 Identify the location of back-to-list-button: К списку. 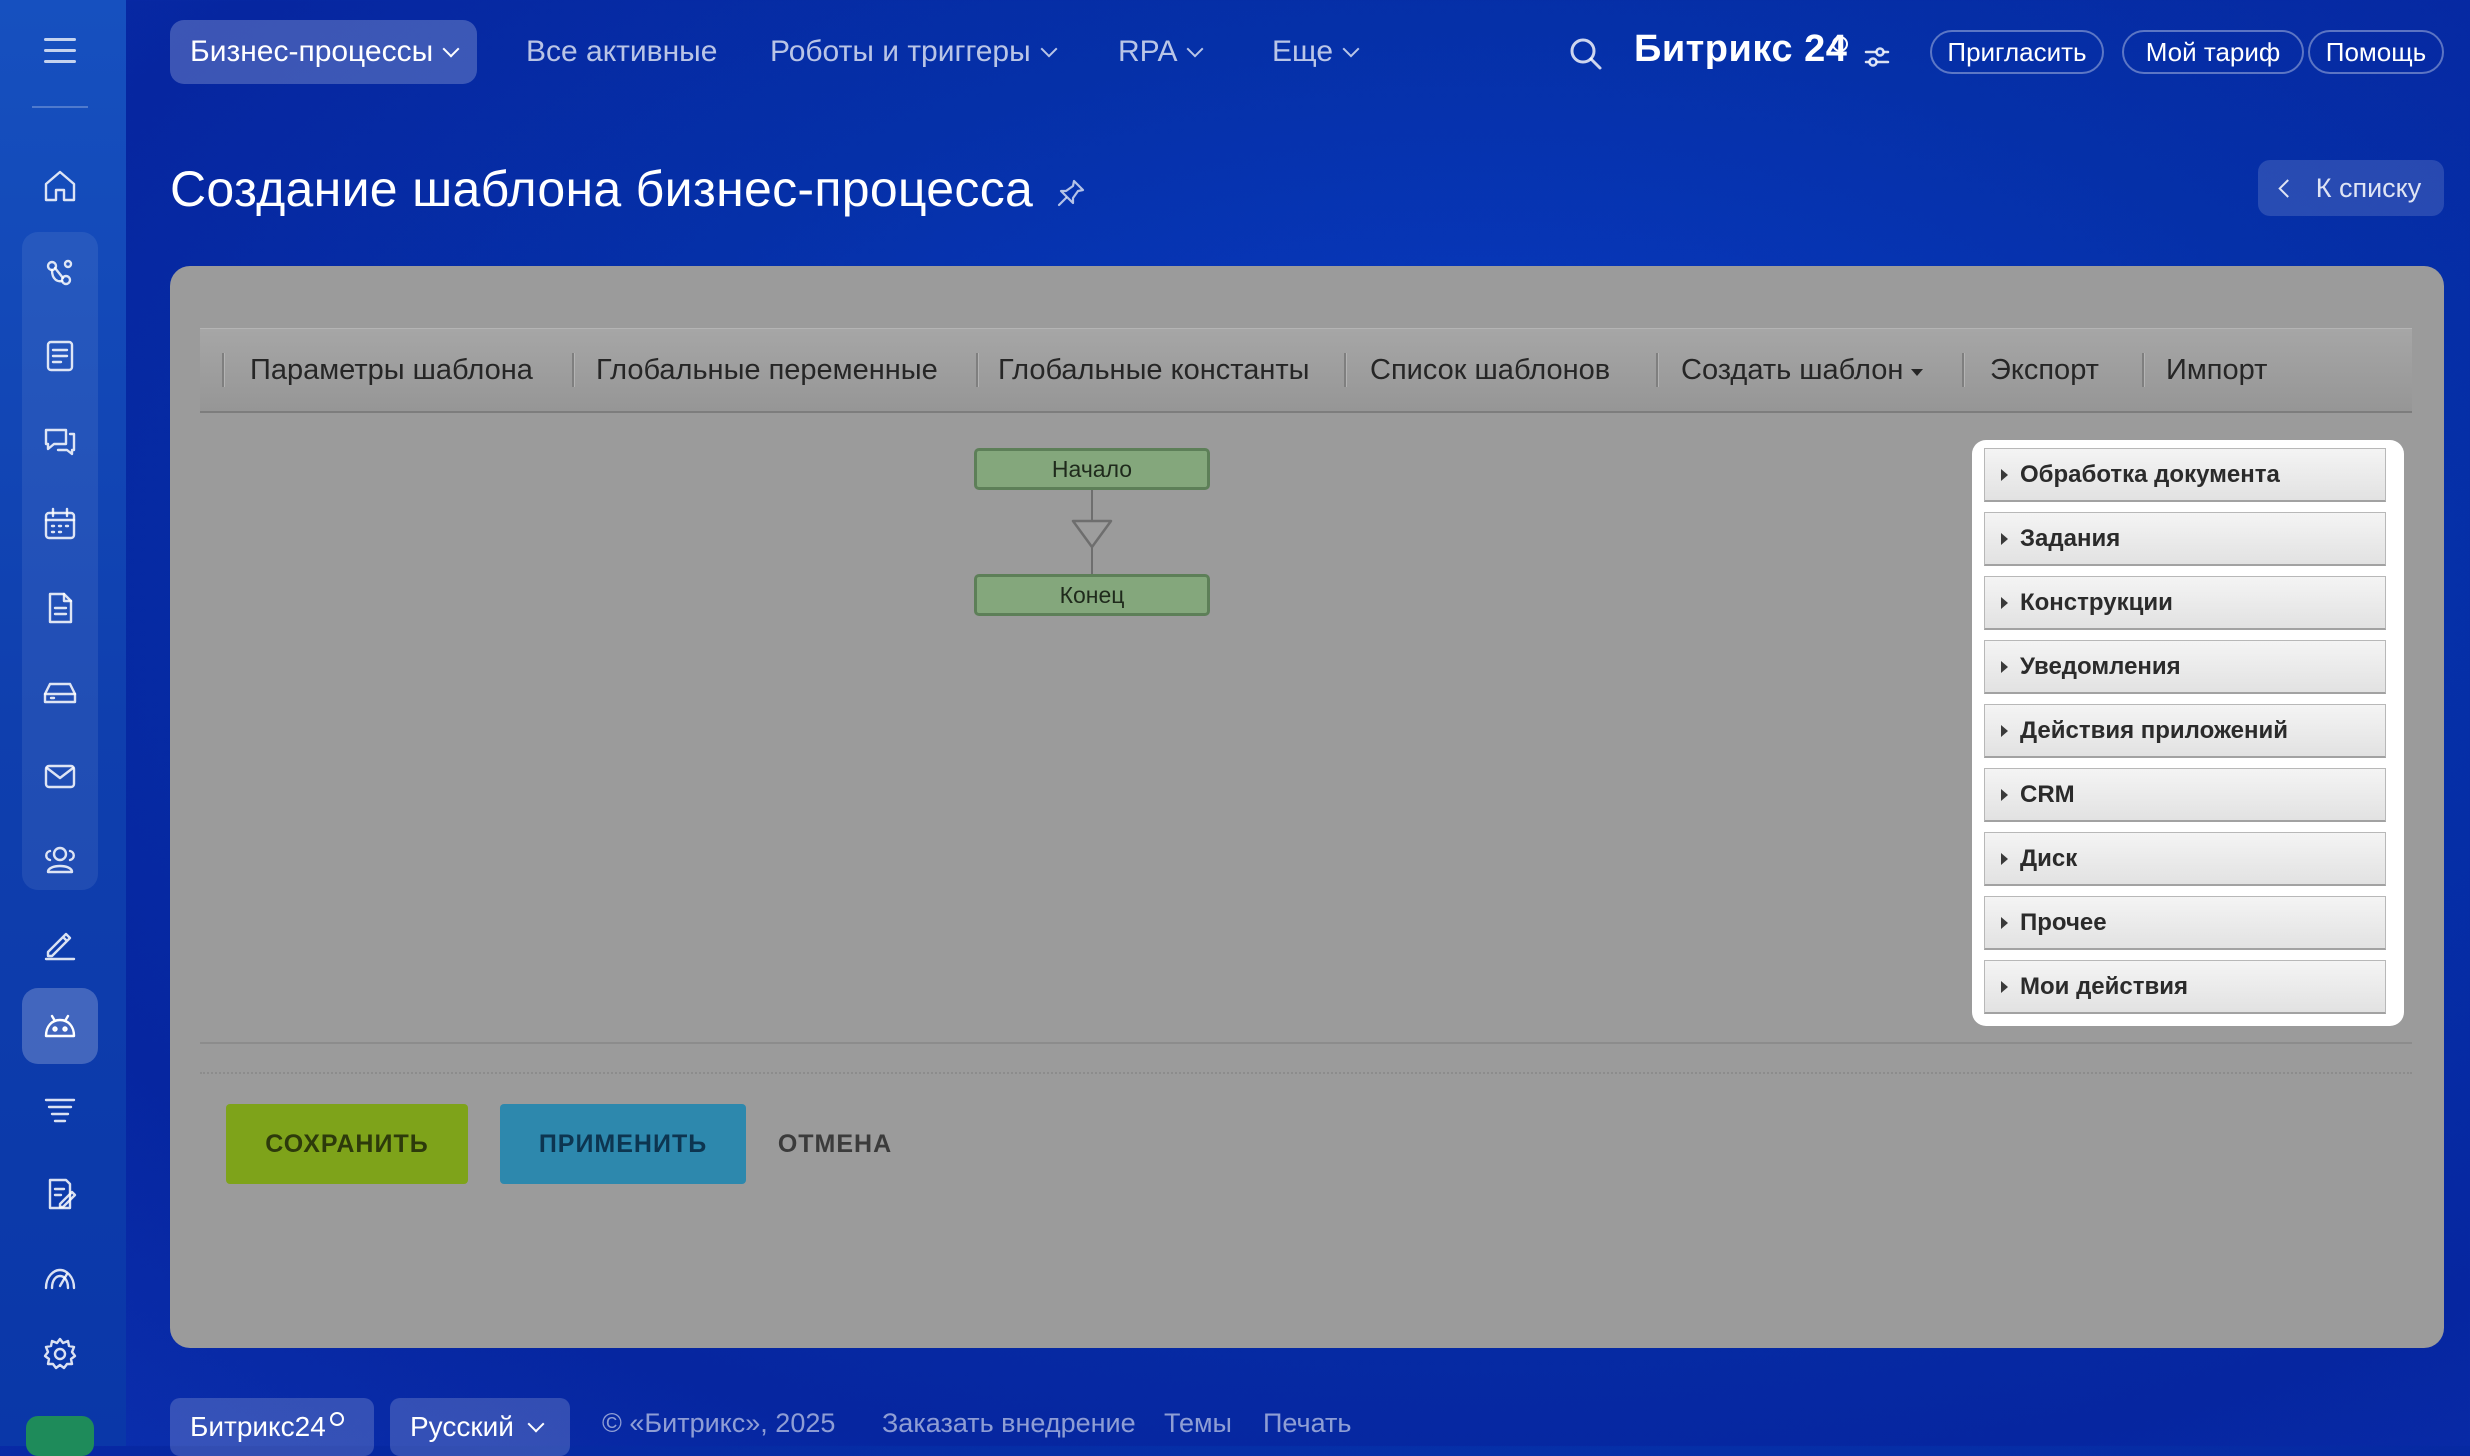
(2351, 188).